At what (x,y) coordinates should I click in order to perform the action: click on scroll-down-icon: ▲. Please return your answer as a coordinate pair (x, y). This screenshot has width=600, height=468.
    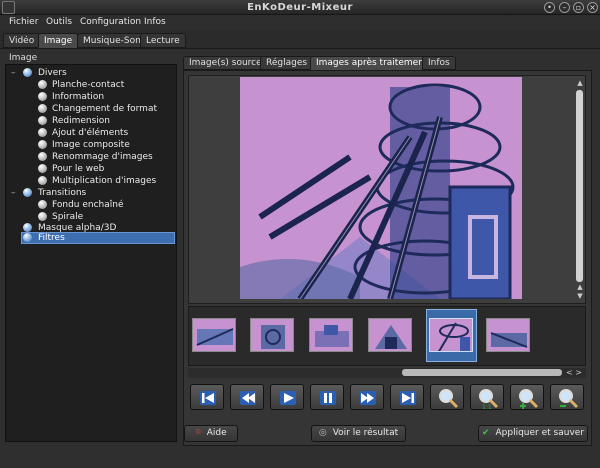
    Looking at the image, I should click on (580, 287).